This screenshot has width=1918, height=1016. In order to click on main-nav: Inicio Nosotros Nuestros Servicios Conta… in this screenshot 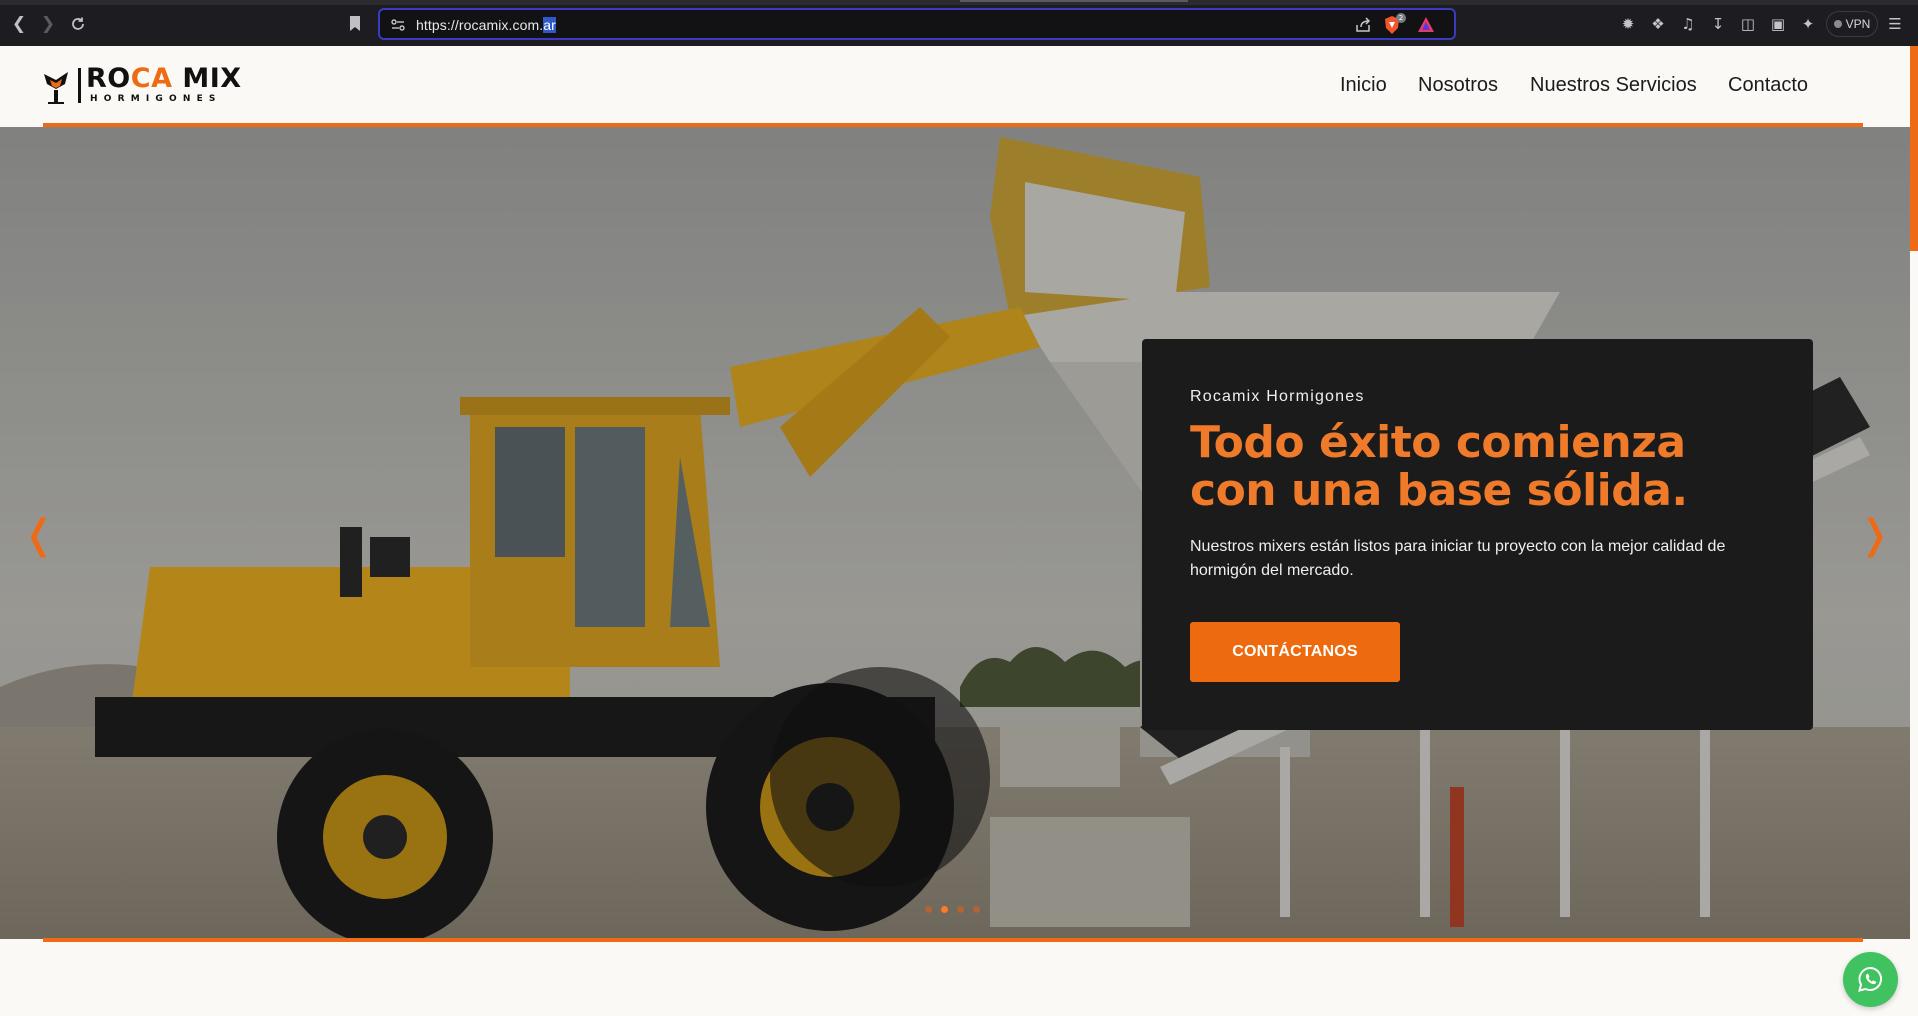, I will do `click(1600, 87)`.